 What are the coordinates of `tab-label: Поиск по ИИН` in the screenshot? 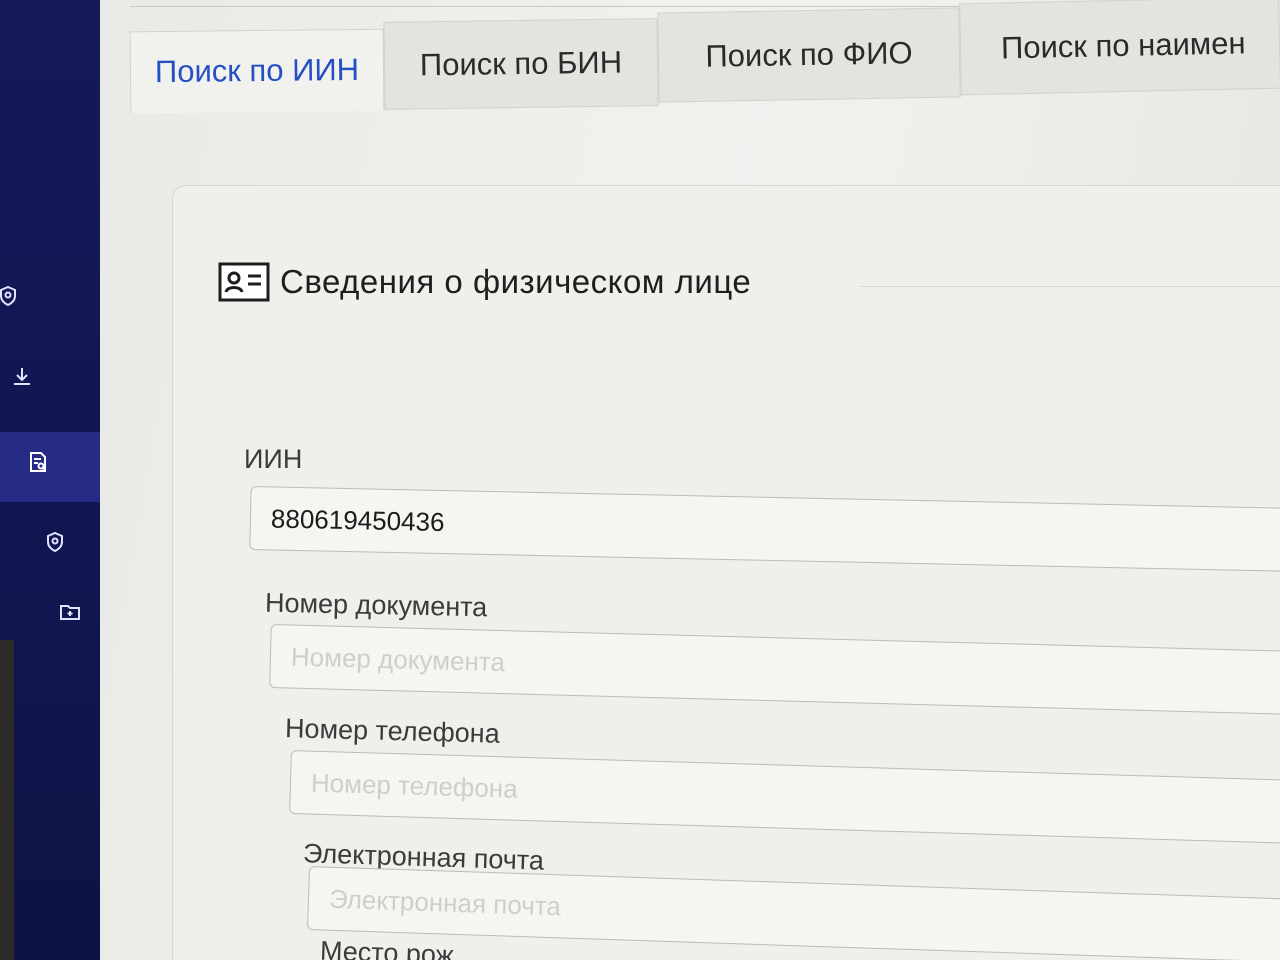 It's located at (257, 70).